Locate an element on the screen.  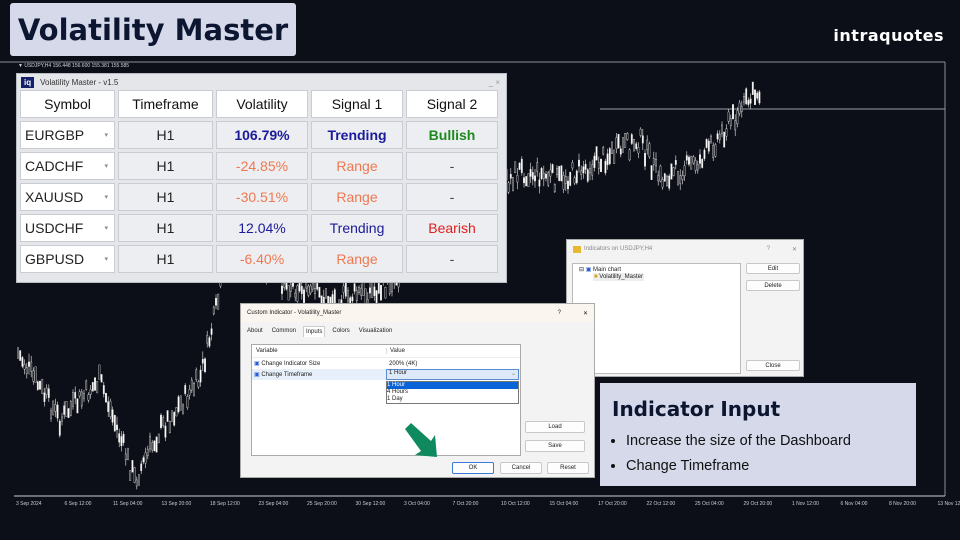
symbol-select: USDCHF ▾ is located at coordinates (67, 228).